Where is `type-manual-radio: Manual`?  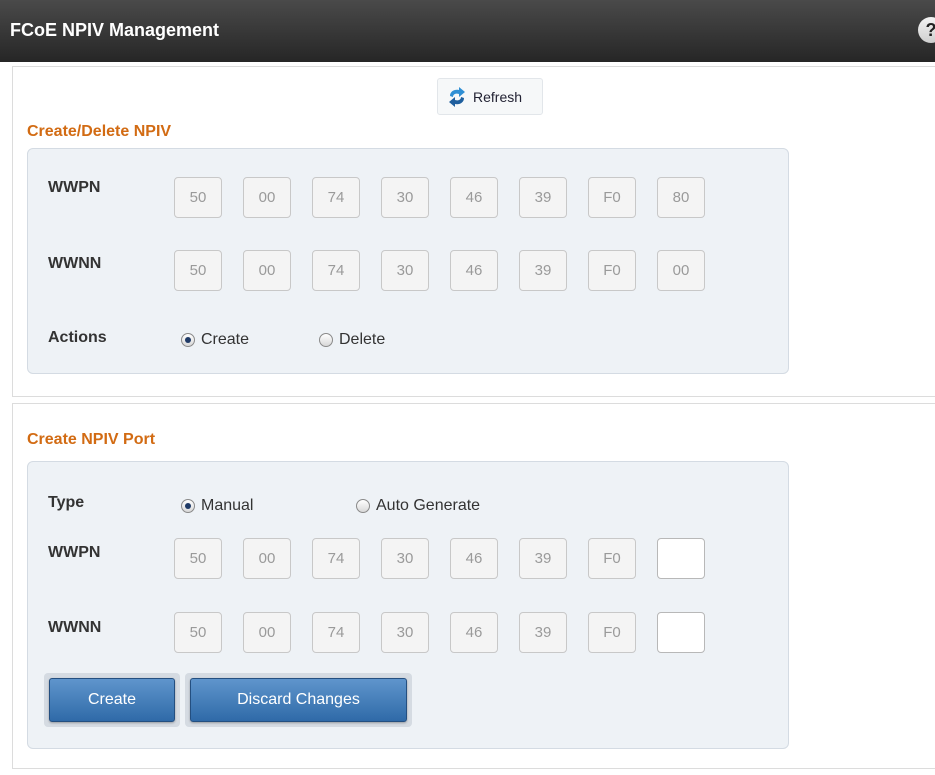
type-manual-radio: Manual is located at coordinates (217, 506).